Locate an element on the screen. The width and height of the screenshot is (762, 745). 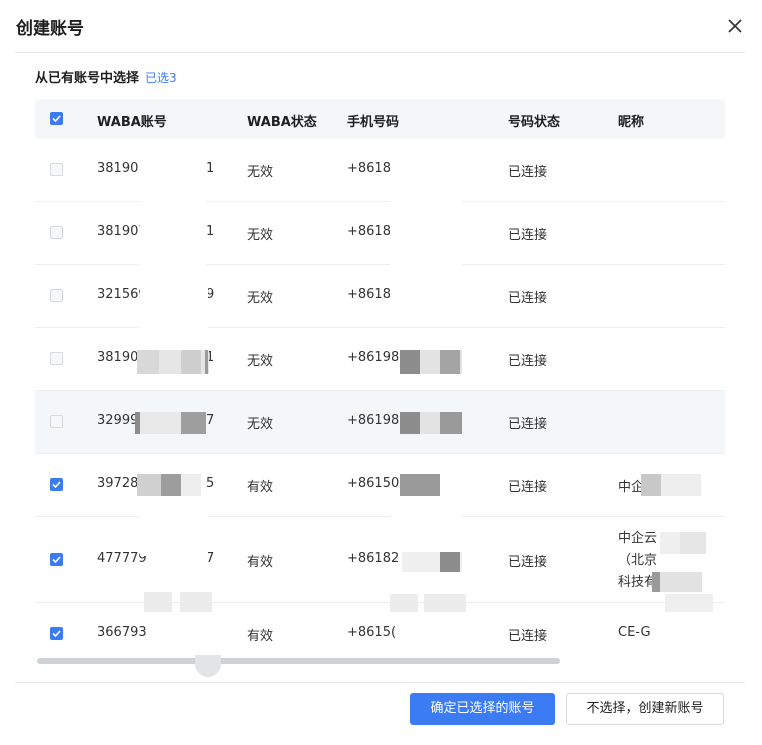
phone-number: +86182 is located at coordinates (373, 558).